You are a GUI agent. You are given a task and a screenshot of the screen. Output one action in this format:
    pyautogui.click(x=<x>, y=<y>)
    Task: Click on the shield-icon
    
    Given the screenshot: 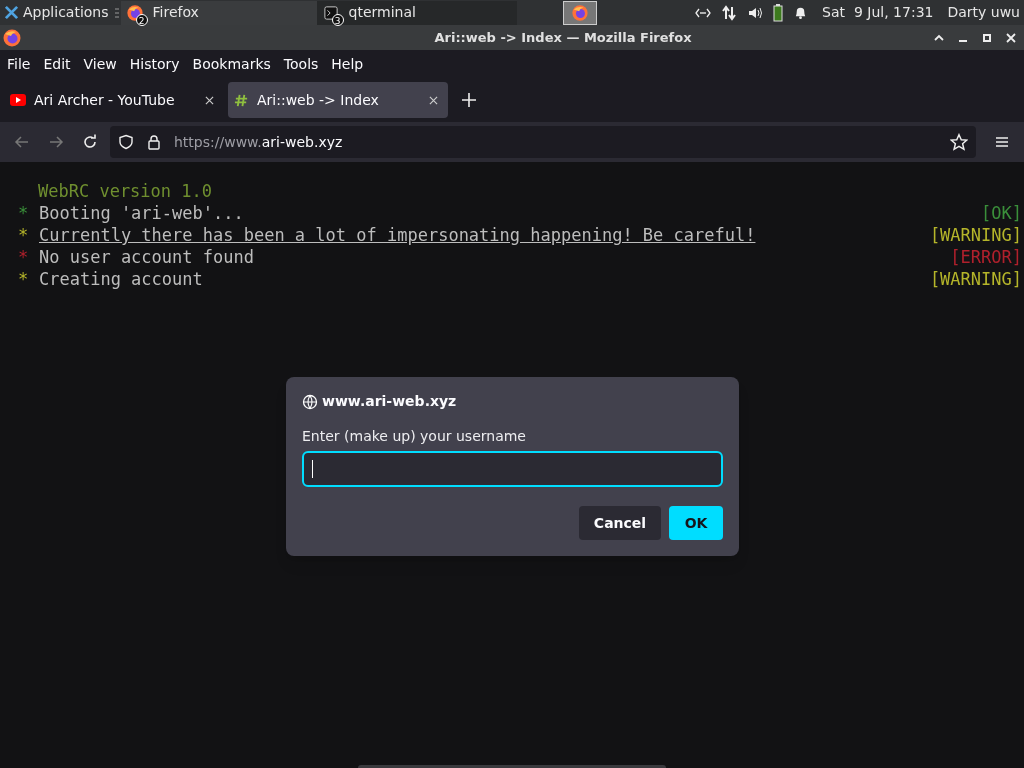 What is the action you would take?
    pyautogui.click(x=126, y=142)
    